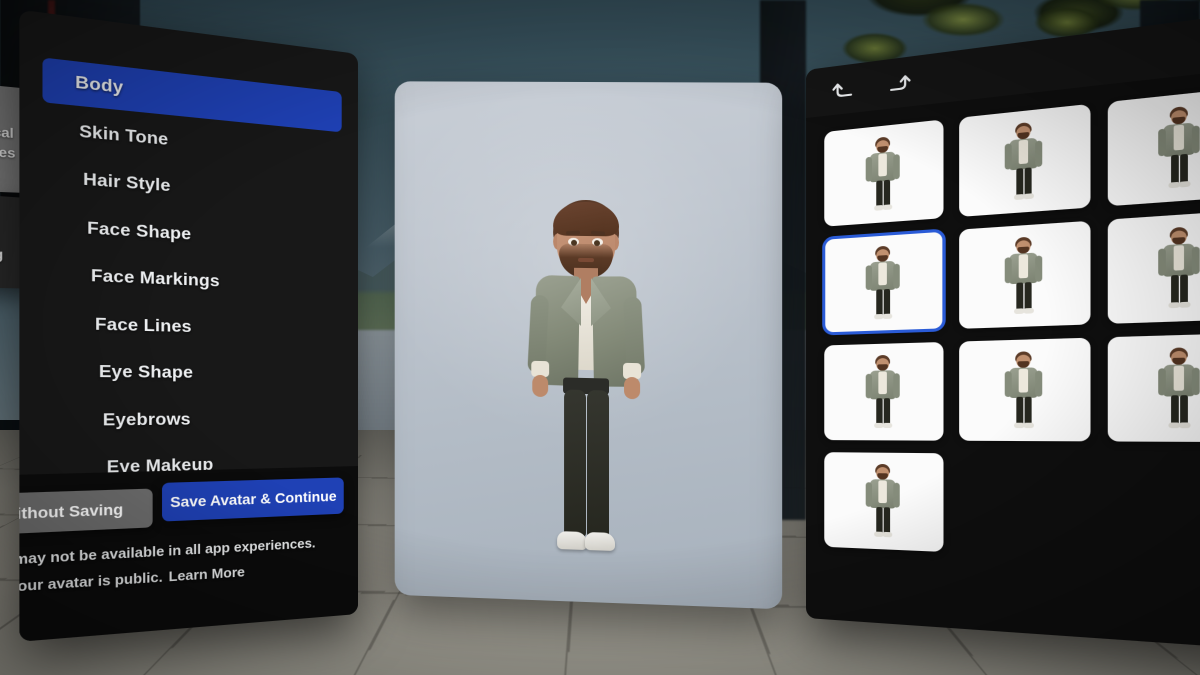 Image resolution: width=1200 pixels, height=675 pixels. What do you see at coordinates (124, 135) in the screenshot?
I see `menu-item-label: Skin Tone` at bounding box center [124, 135].